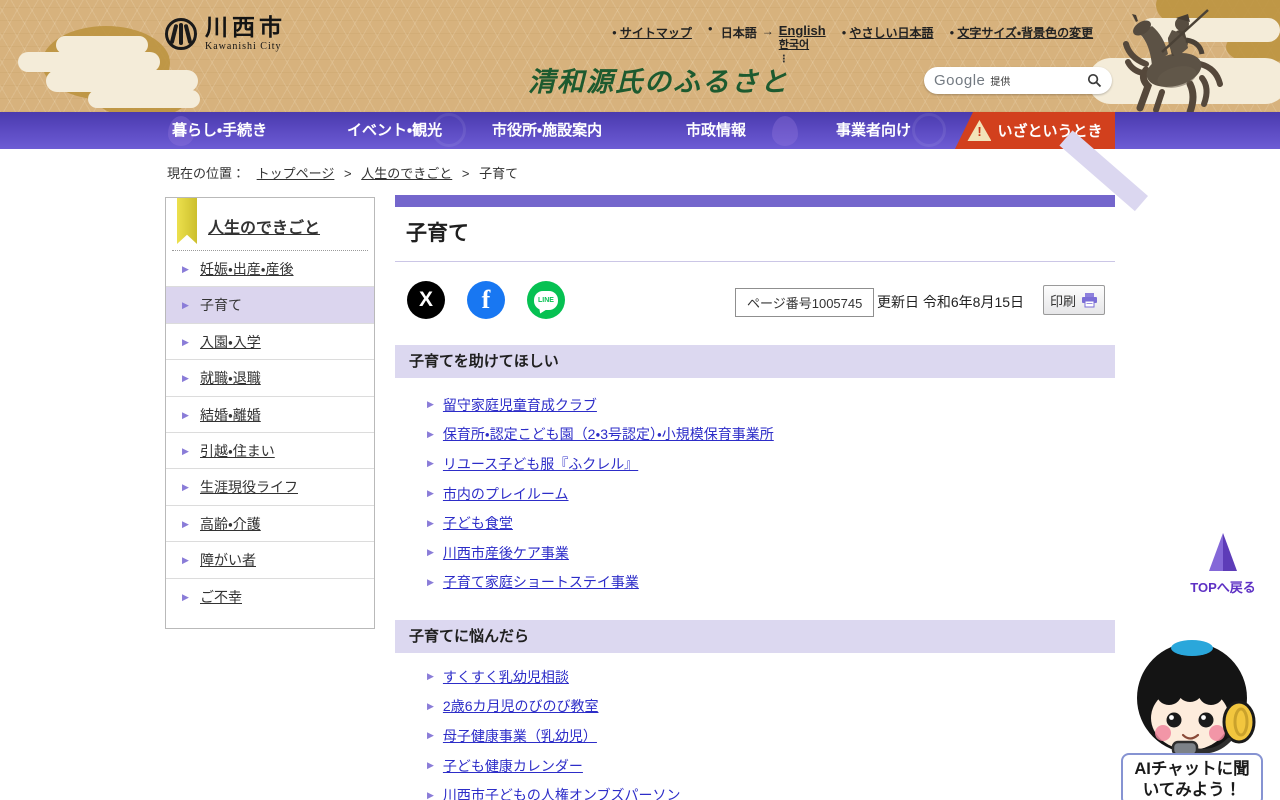  I want to click on sidebar-item-nyuen: 入園・入学, so click(270, 342).